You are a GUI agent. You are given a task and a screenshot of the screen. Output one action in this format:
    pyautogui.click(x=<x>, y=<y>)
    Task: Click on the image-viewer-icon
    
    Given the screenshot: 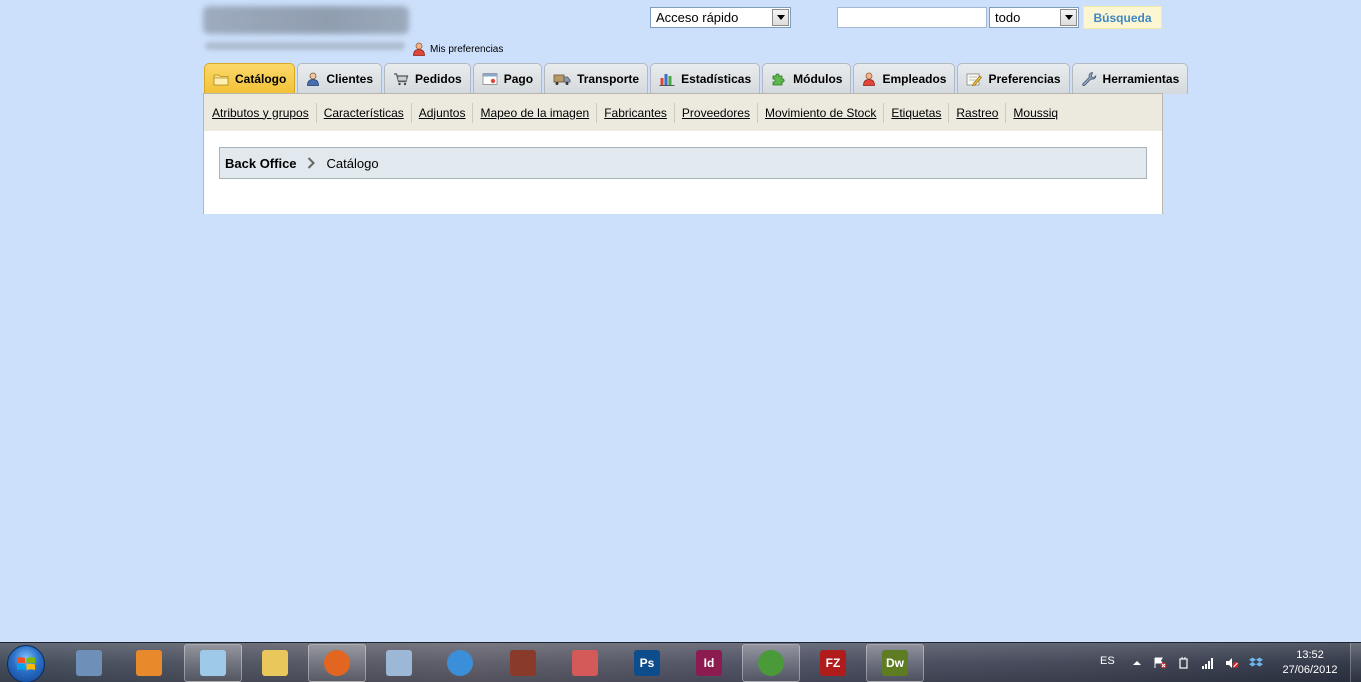 What is the action you would take?
    pyautogui.click(x=89, y=663)
    